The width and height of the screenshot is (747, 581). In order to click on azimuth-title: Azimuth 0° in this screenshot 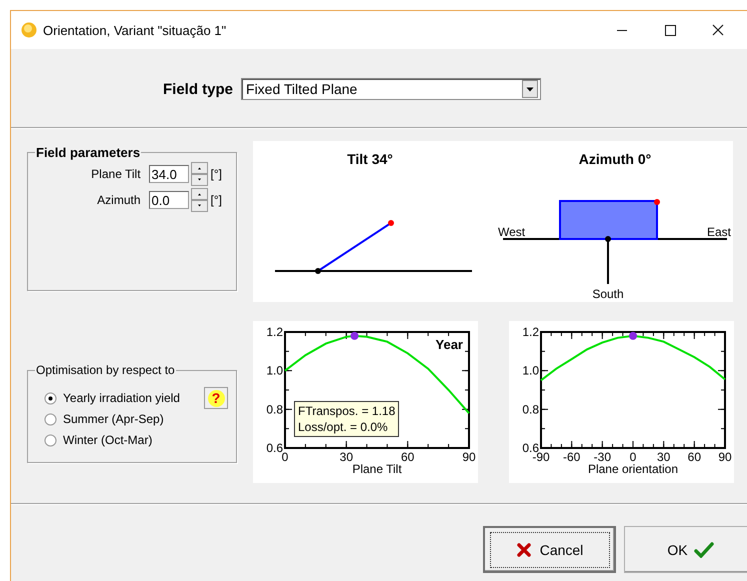, I will do `click(615, 159)`.